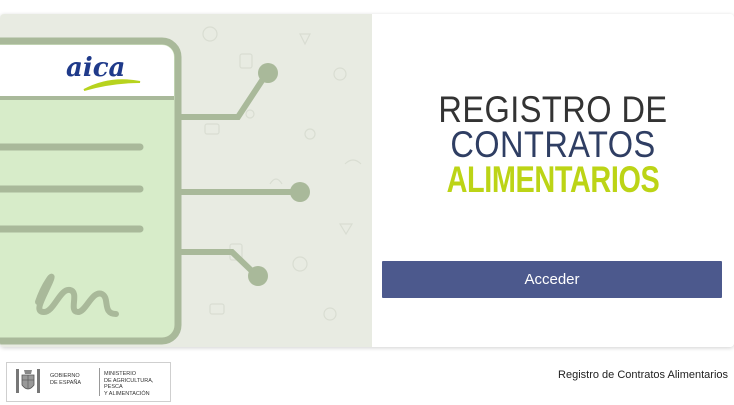  I want to click on app-title: REGISTRO DE CONTRATOS ALIMENTARIOS, so click(553, 144).